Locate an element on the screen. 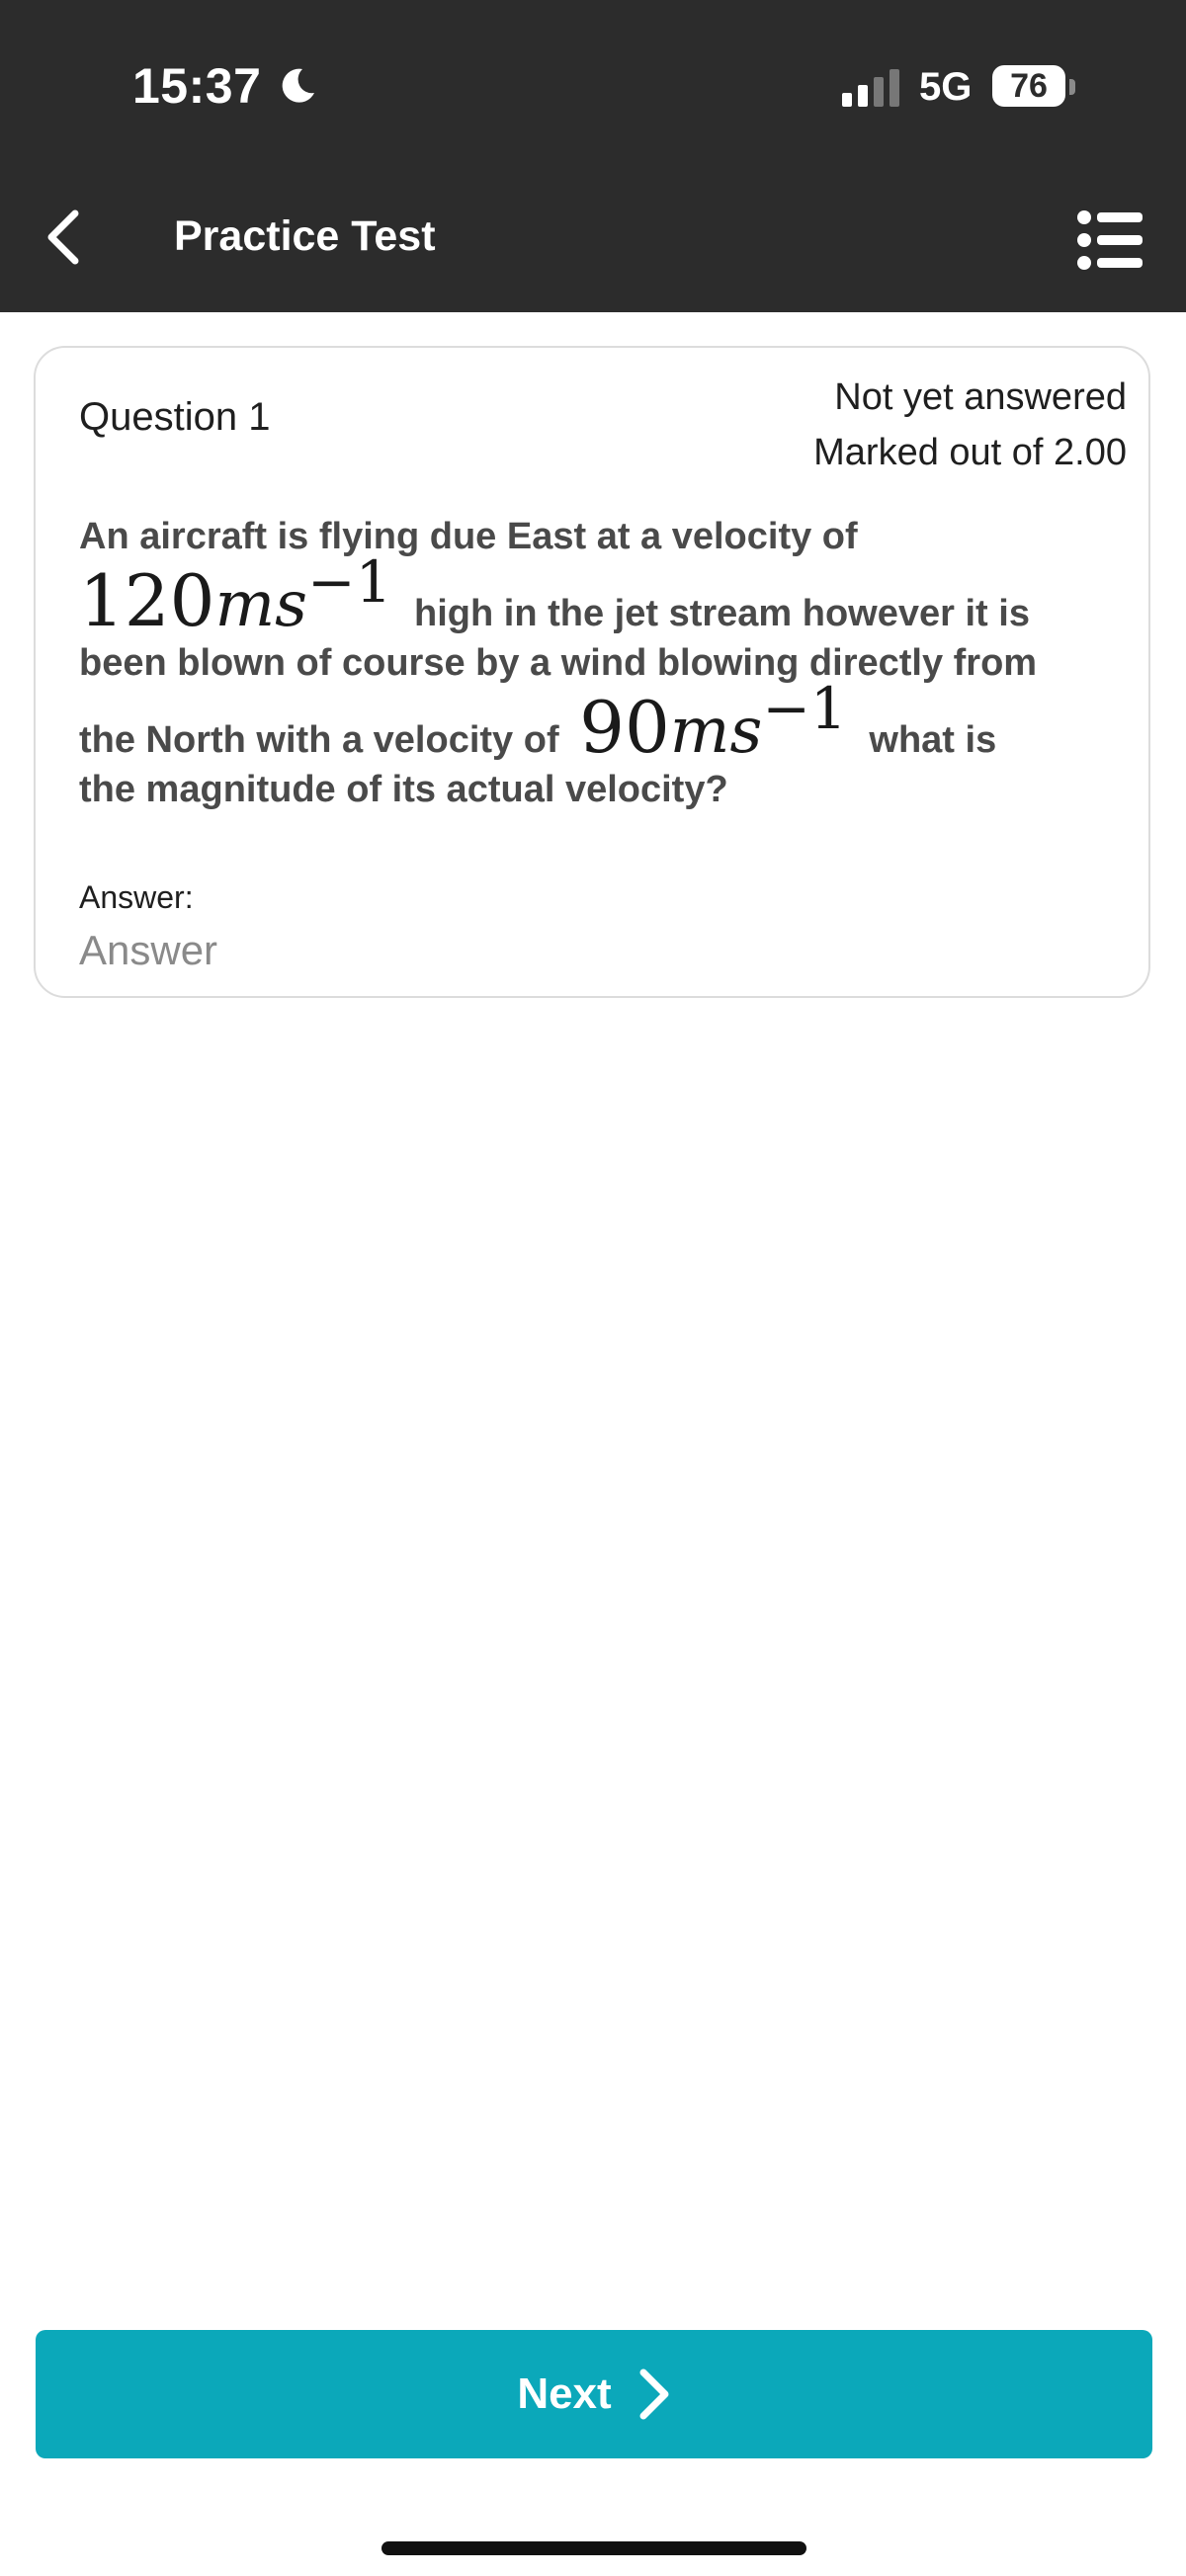 The height and width of the screenshot is (2576, 1186). velocity-1: 120ms−1 is located at coordinates (235, 595).